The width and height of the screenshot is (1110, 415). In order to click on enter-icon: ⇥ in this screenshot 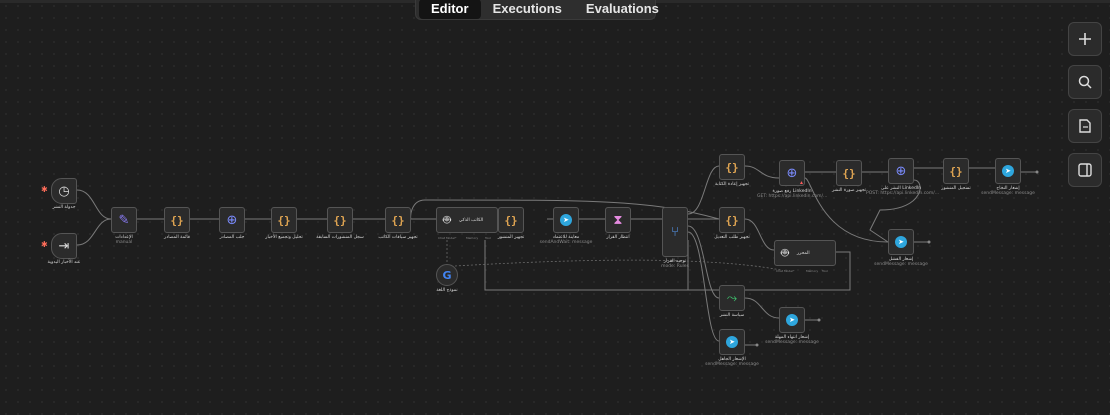, I will do `click(64, 246)`.